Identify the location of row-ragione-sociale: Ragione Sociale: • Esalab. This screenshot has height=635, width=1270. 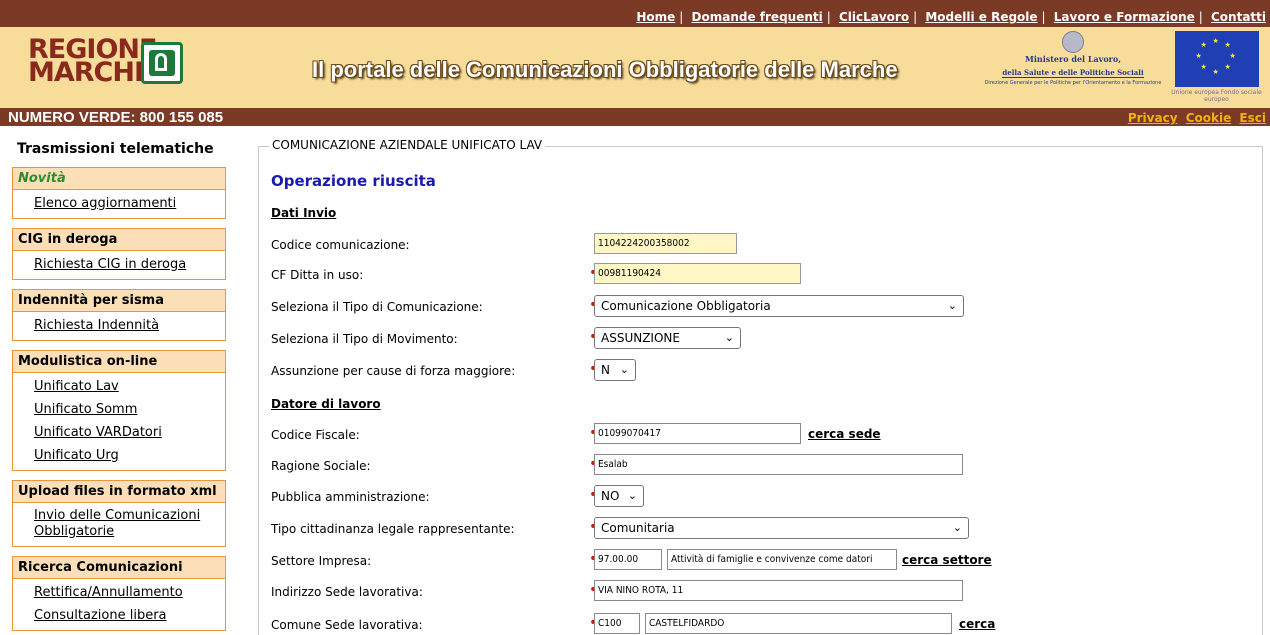
(761, 466).